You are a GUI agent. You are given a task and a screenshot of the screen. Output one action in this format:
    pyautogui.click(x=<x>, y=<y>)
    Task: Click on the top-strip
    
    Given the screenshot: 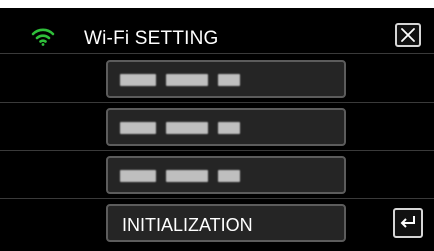 What is the action you would take?
    pyautogui.click(x=217, y=4)
    